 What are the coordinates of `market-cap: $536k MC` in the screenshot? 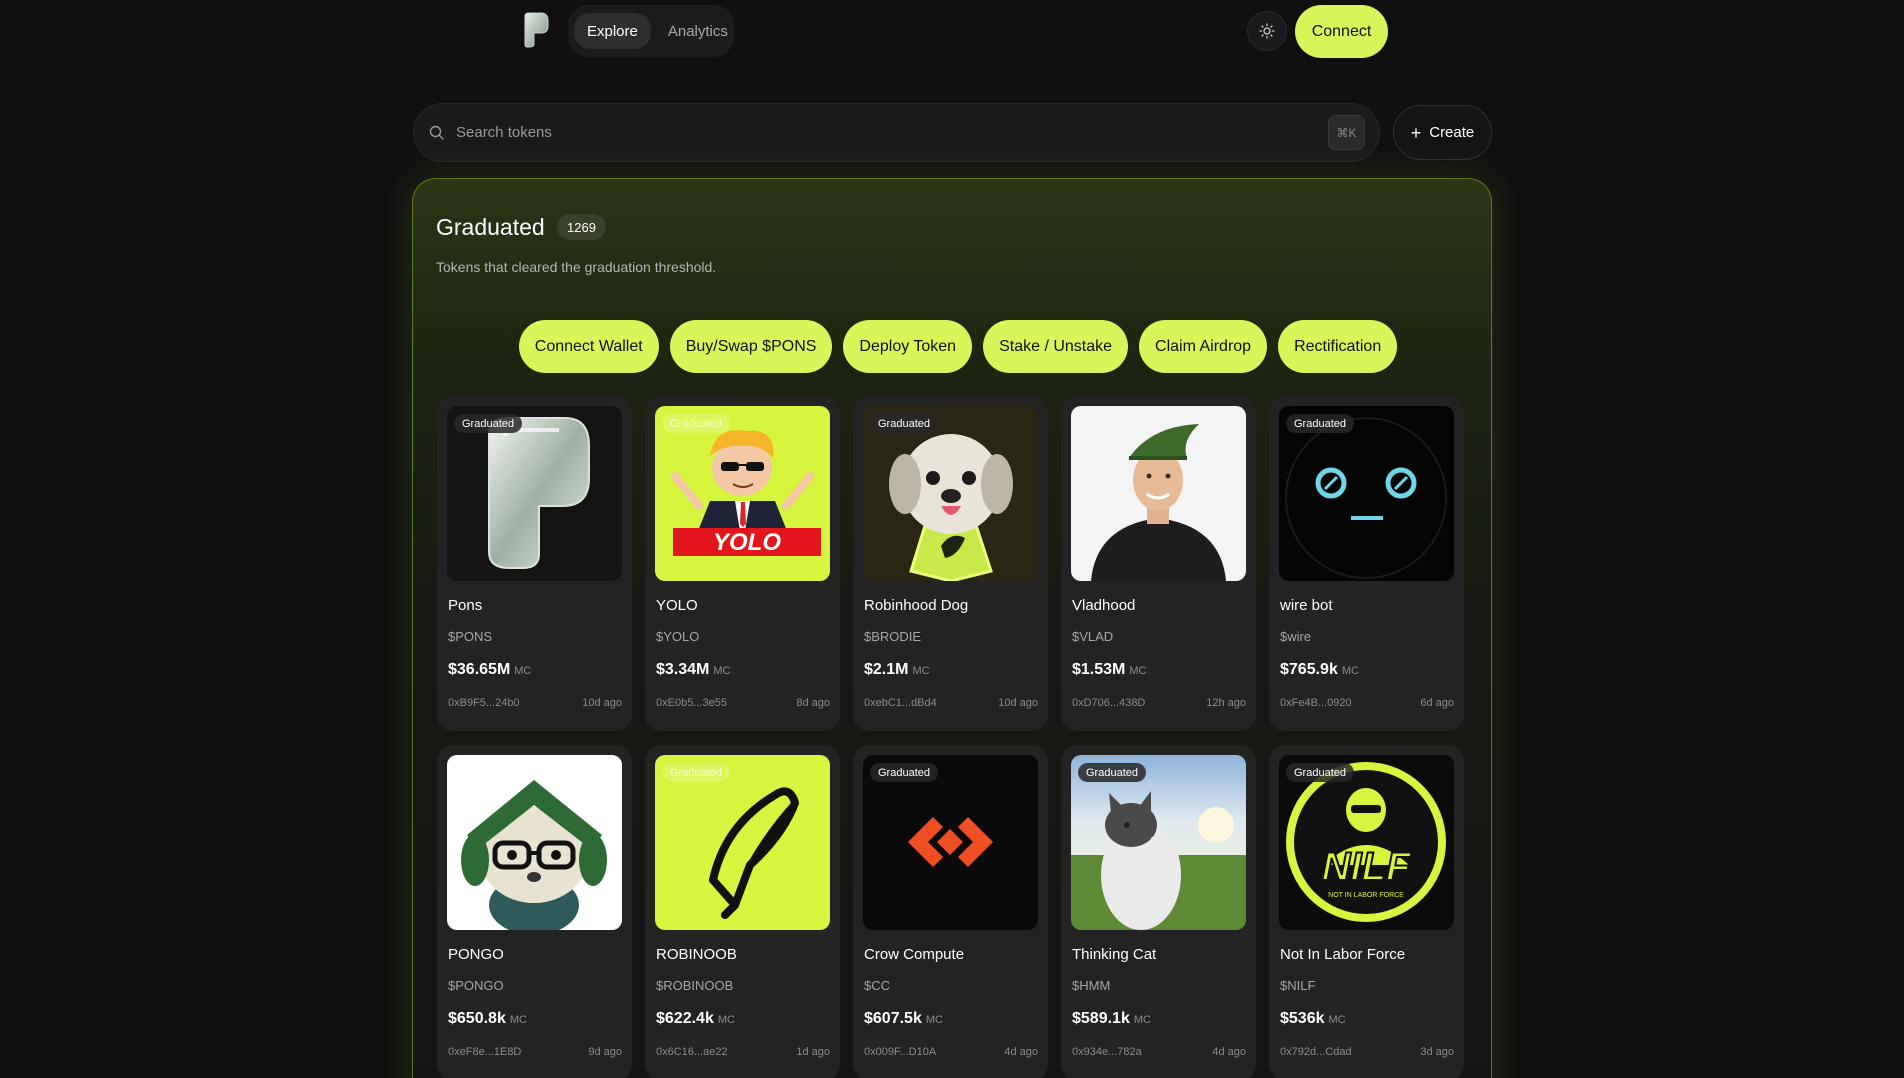 It's located at (1313, 1018).